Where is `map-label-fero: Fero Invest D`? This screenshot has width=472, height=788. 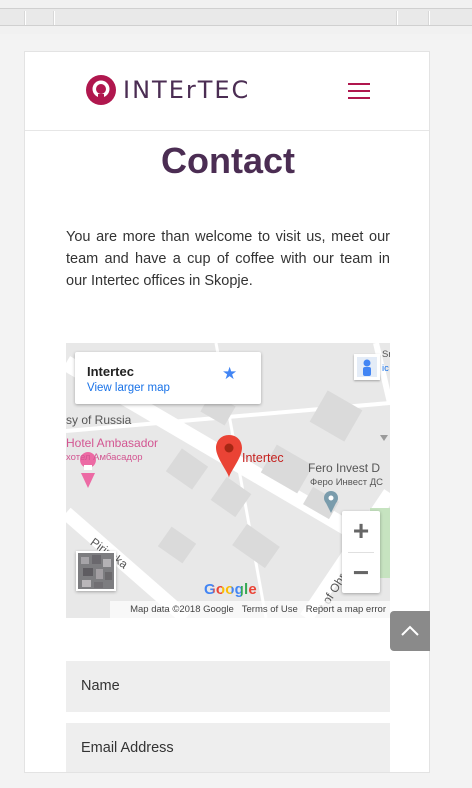 map-label-fero: Fero Invest D is located at coordinates (344, 468).